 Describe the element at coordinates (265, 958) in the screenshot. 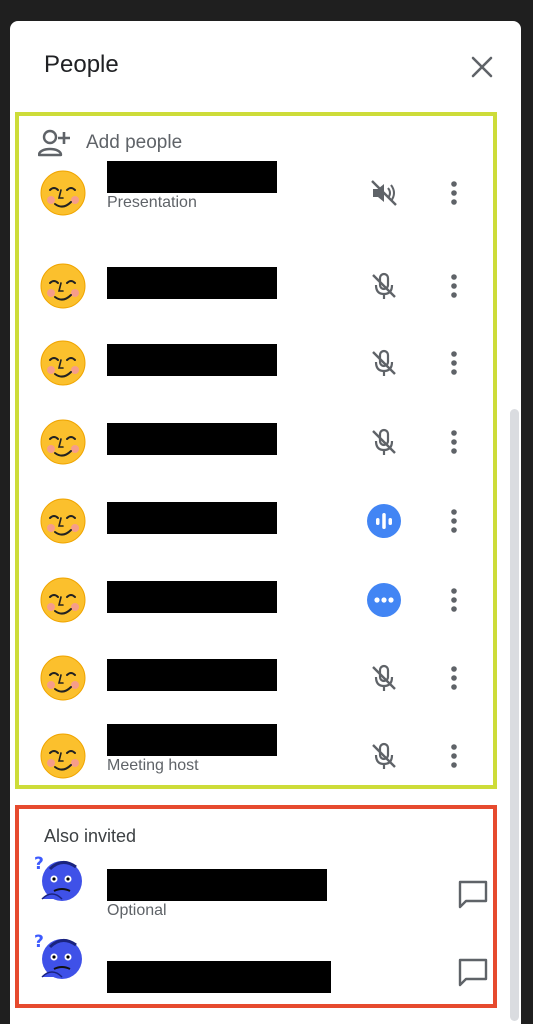

I see `invitee-row: ?` at that location.